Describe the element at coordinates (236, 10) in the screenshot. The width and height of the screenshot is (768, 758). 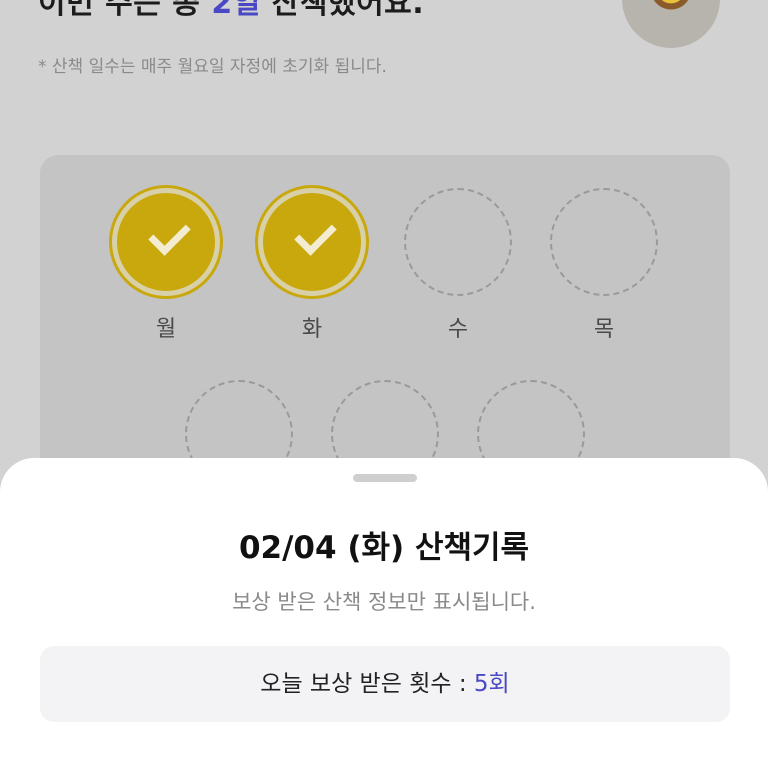
I see `walk-day-count: 2일` at that location.